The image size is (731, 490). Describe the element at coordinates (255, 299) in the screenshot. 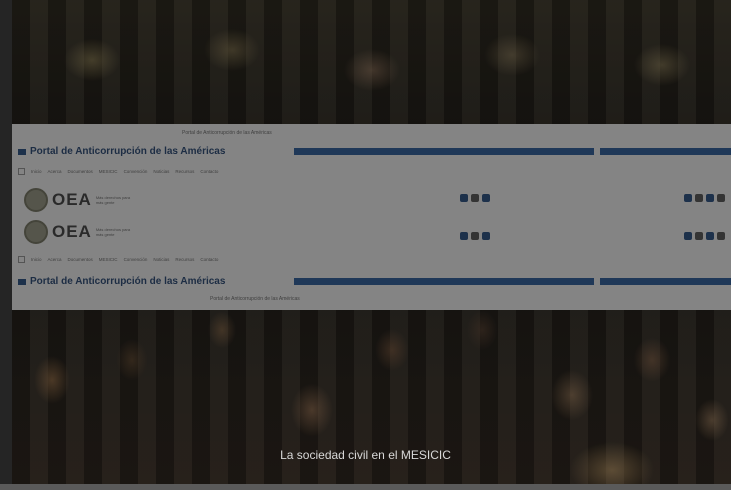

I see `preview-bottom-caption: Portal de Anticorrupción de las Américas` at that location.